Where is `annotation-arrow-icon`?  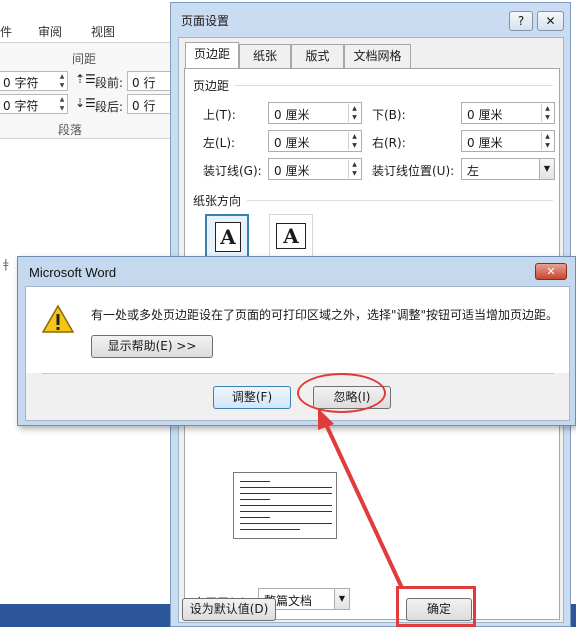 annotation-arrow-icon is located at coordinates (361, 498).